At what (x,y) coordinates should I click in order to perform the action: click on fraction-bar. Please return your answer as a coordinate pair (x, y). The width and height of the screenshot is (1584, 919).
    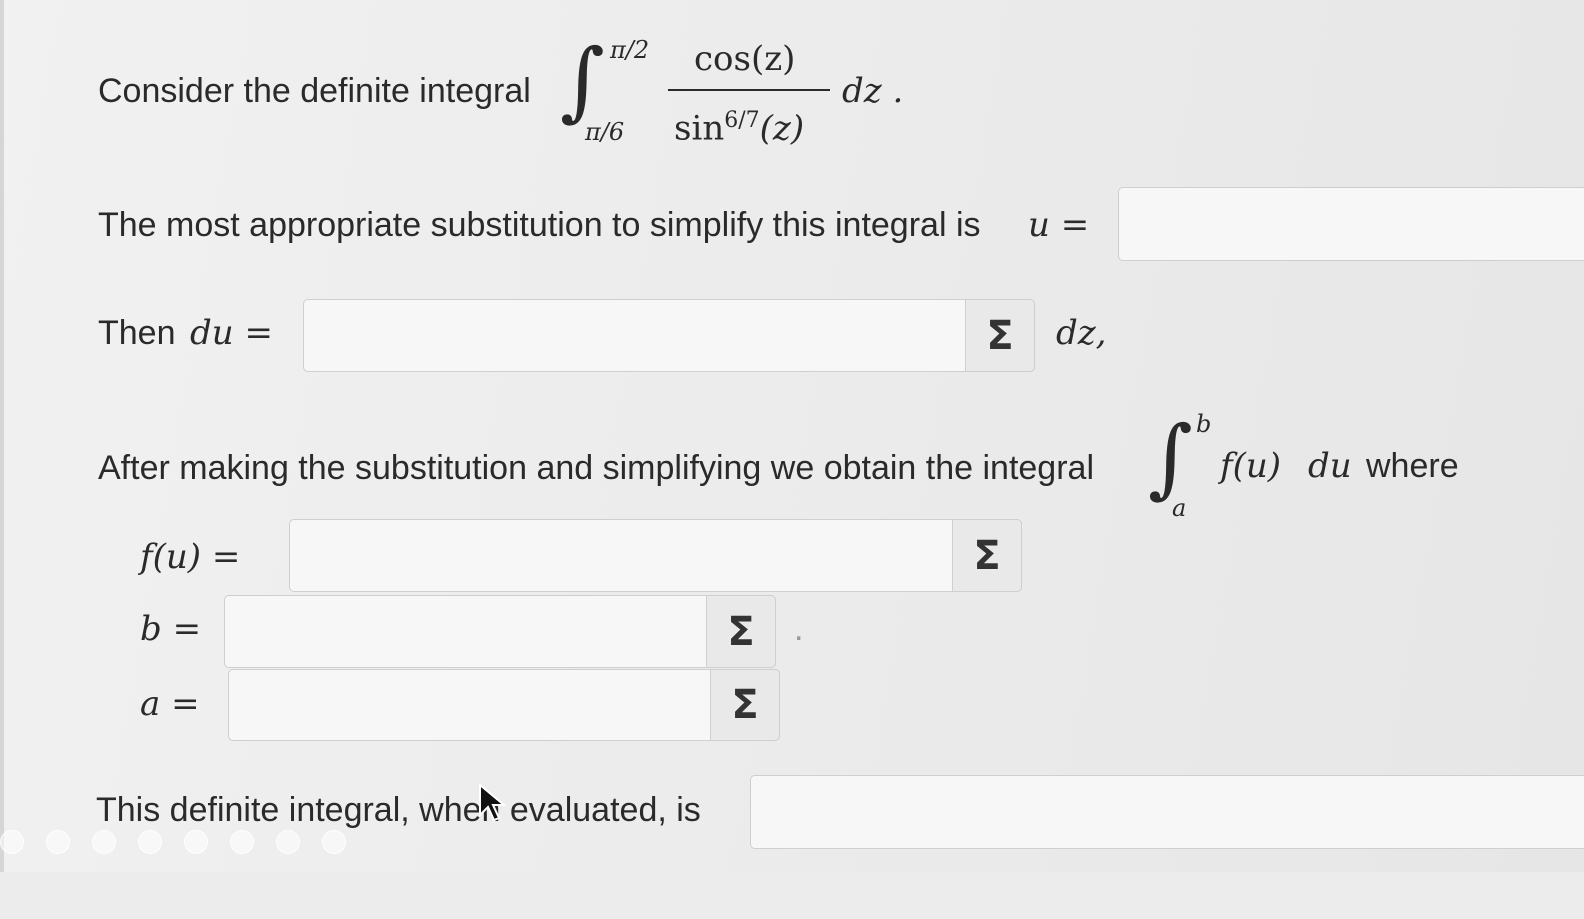
    Looking at the image, I should click on (749, 90).